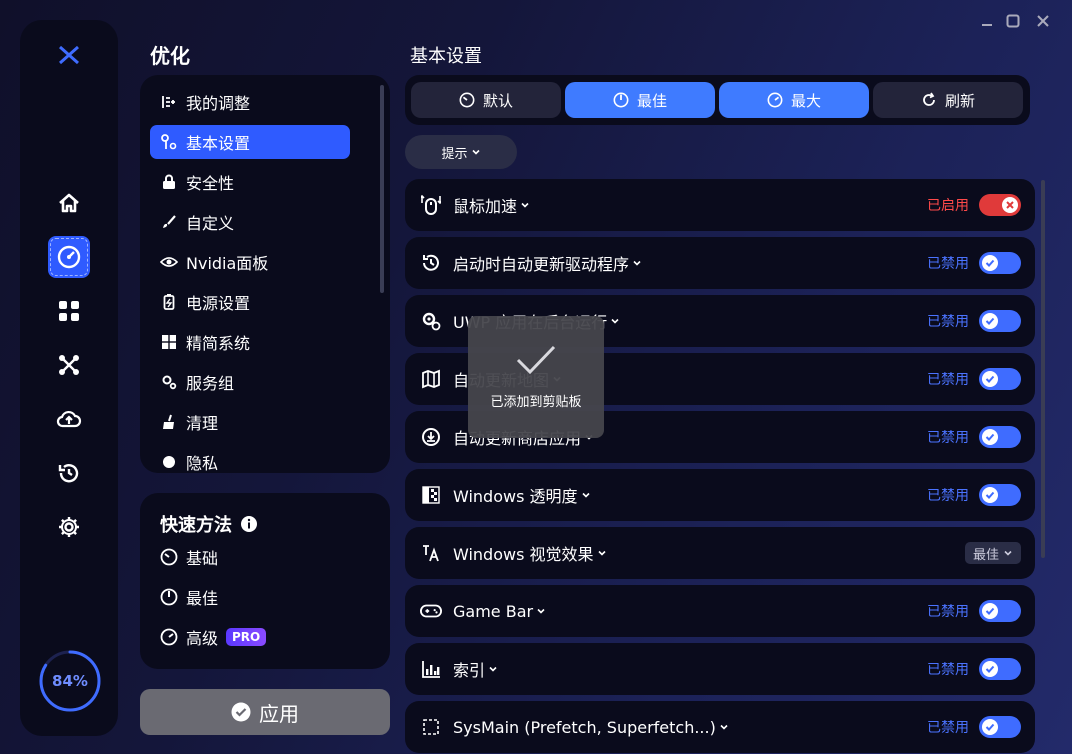 The width and height of the screenshot is (1072, 754). Describe the element at coordinates (523, 554) in the screenshot. I see `setting-label-text: Windows 视觉效果` at that location.